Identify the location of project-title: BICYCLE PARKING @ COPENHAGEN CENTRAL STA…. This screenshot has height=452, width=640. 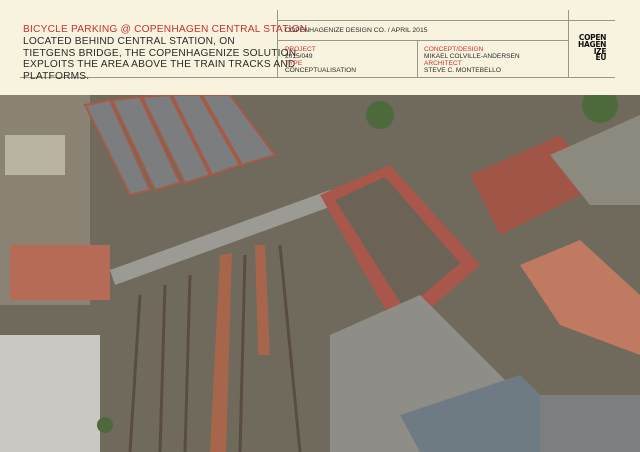
(165, 29).